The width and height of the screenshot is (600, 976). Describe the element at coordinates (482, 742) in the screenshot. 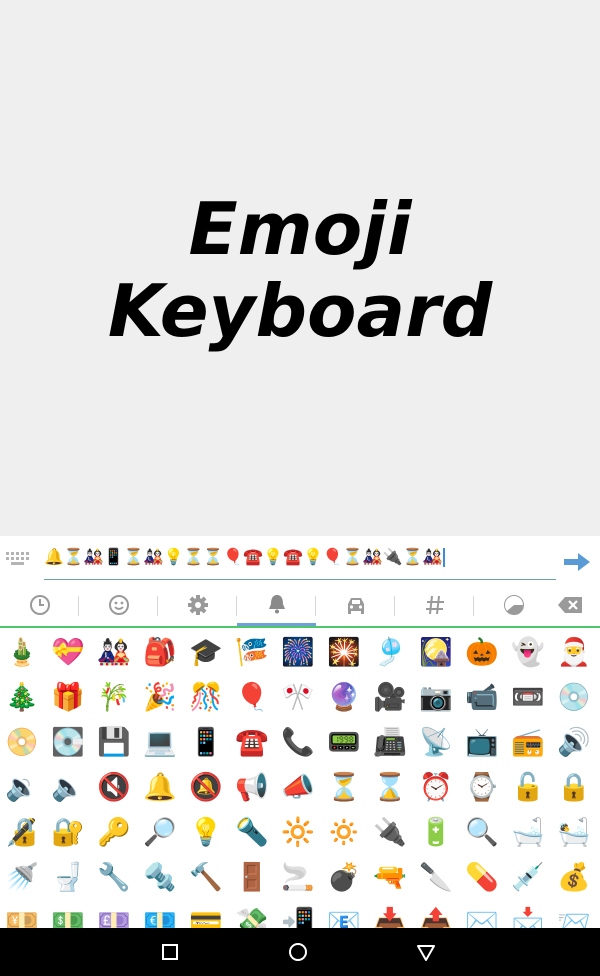

I see `emoji-key: 📺` at that location.